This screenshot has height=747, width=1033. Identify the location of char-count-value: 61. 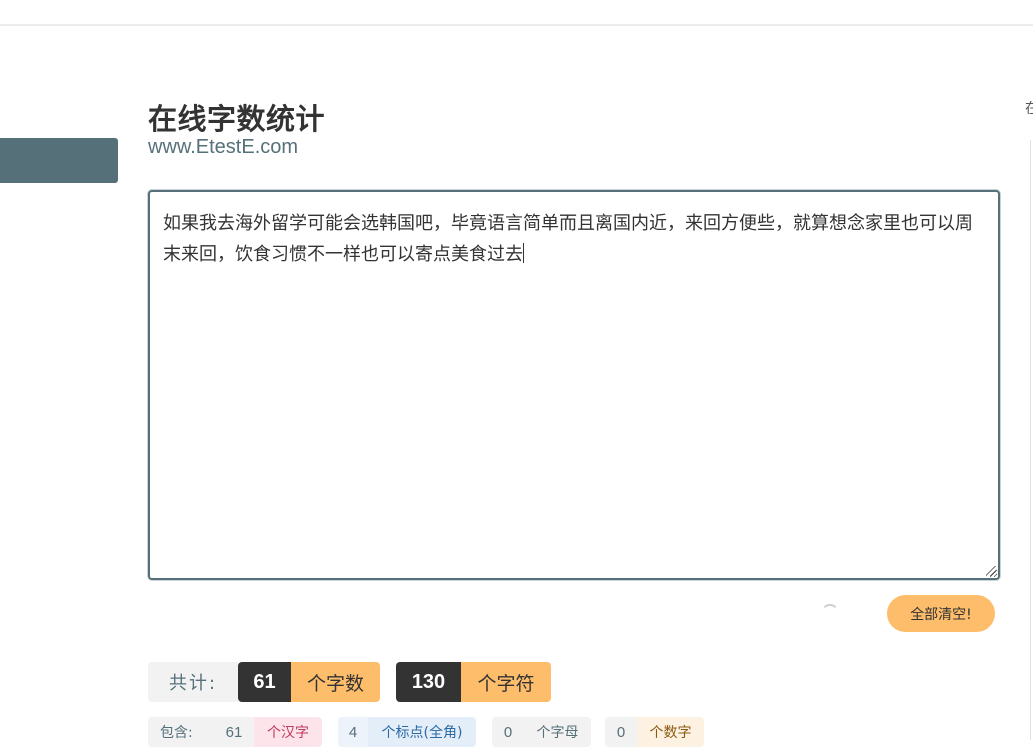
(264, 682).